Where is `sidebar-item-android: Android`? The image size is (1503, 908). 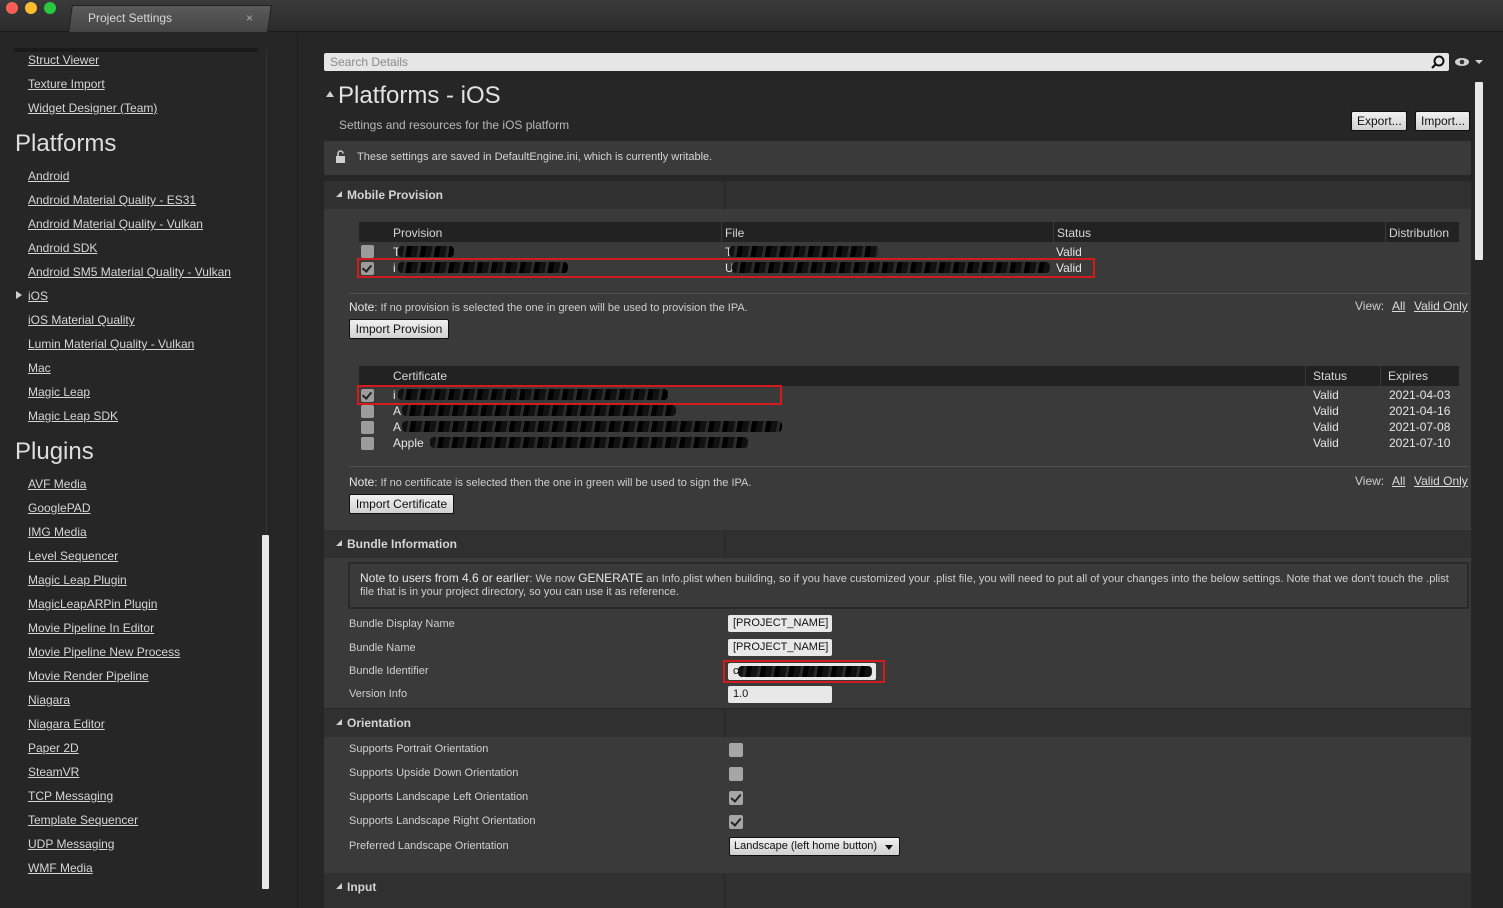 sidebar-item-android: Android is located at coordinates (48, 176).